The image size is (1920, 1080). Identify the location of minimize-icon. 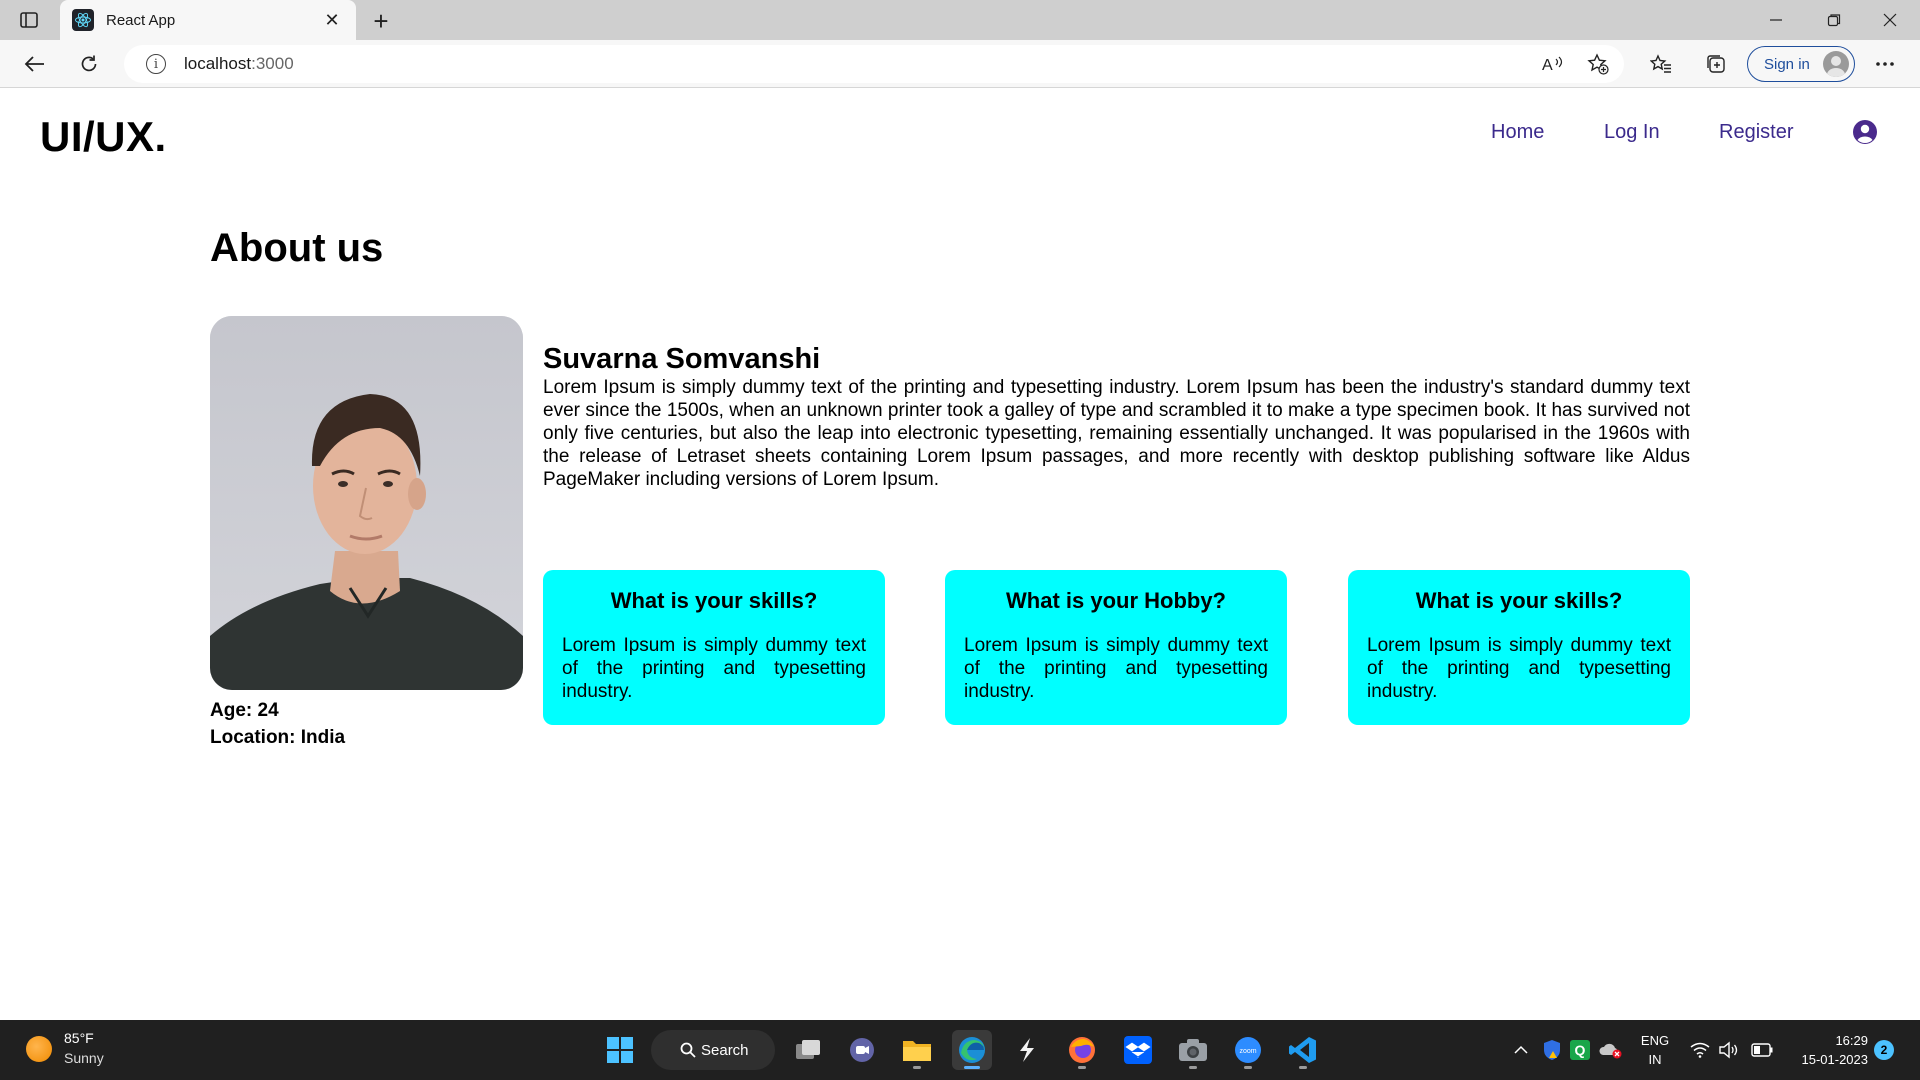
(1776, 20).